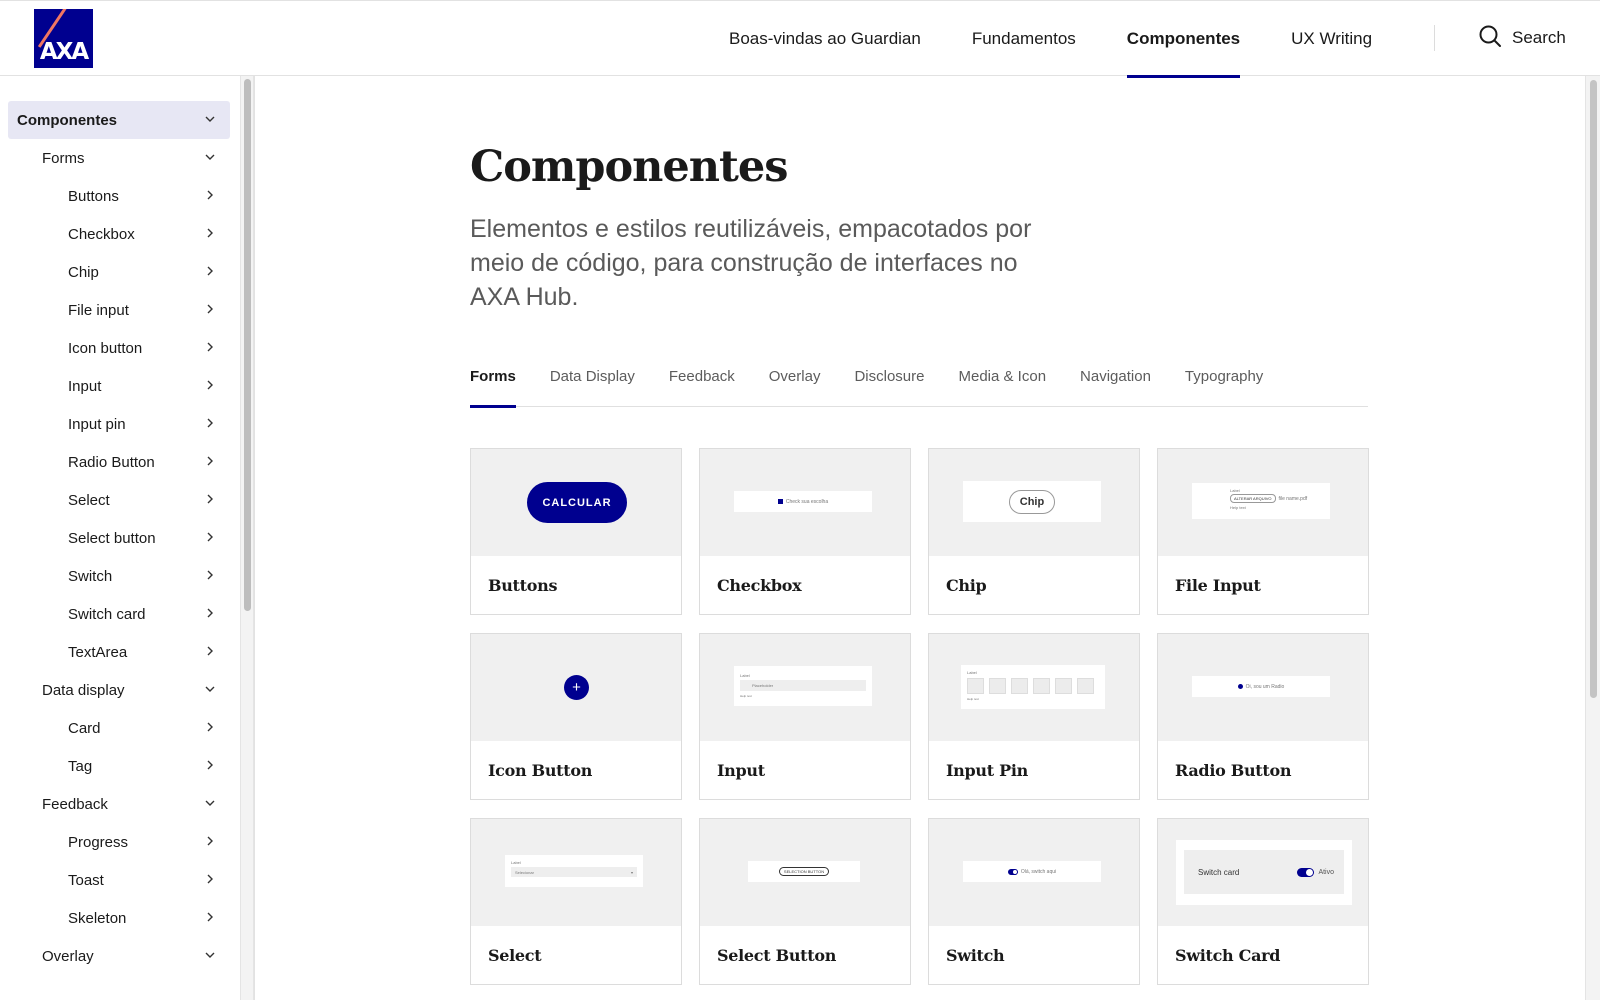  I want to click on tab-label: Disclosure, so click(889, 376).